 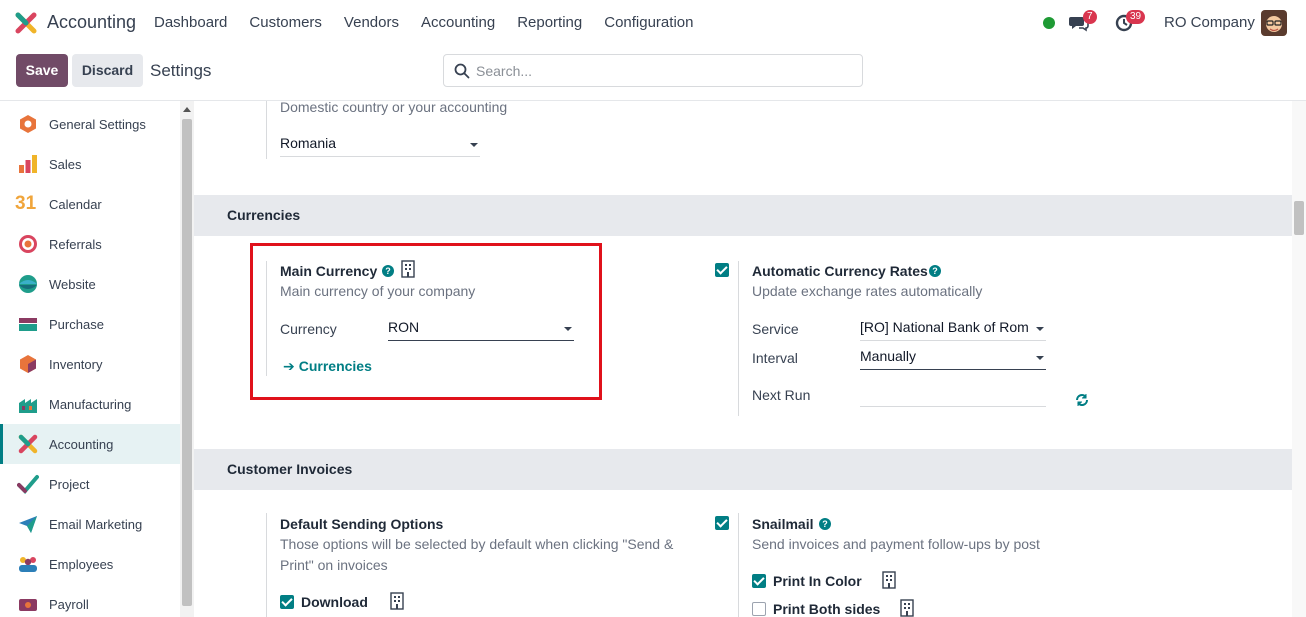 I want to click on page-title: Settings, so click(x=181, y=70).